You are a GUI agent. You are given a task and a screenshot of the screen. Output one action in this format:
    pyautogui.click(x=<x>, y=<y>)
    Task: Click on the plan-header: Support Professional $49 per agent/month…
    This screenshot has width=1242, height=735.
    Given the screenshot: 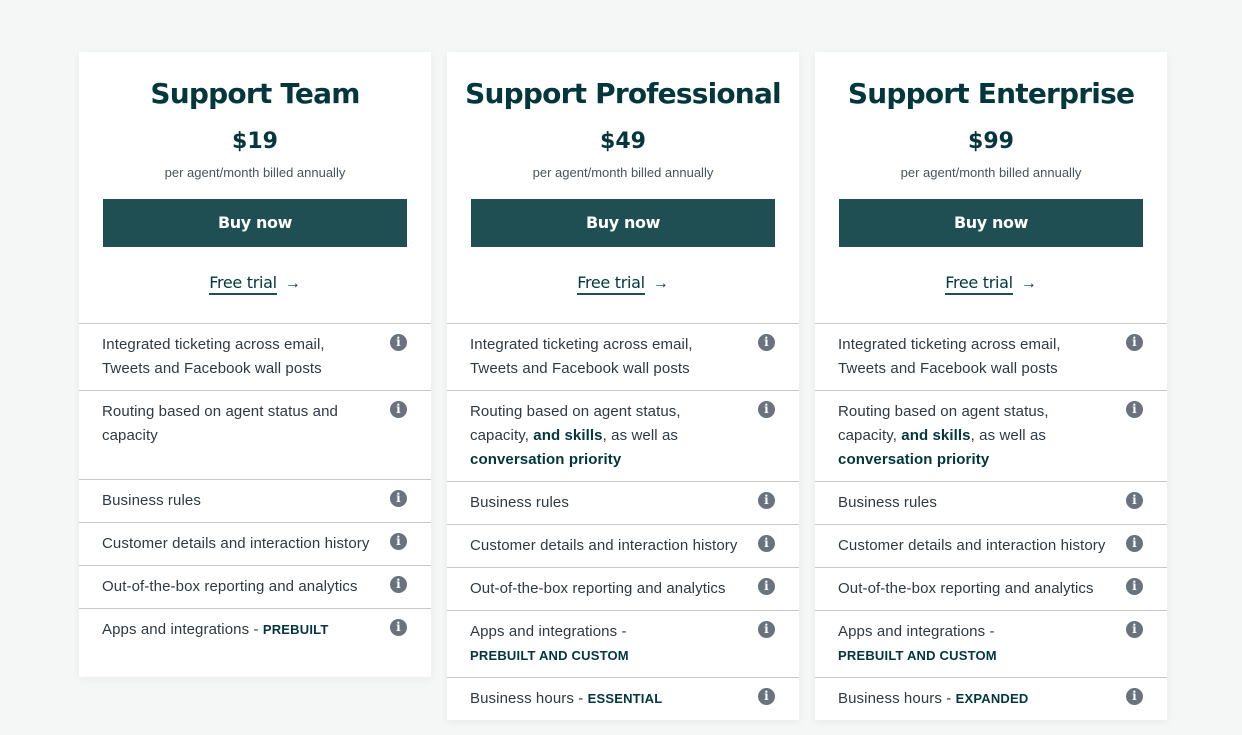 What is the action you would take?
    pyautogui.click(x=623, y=187)
    